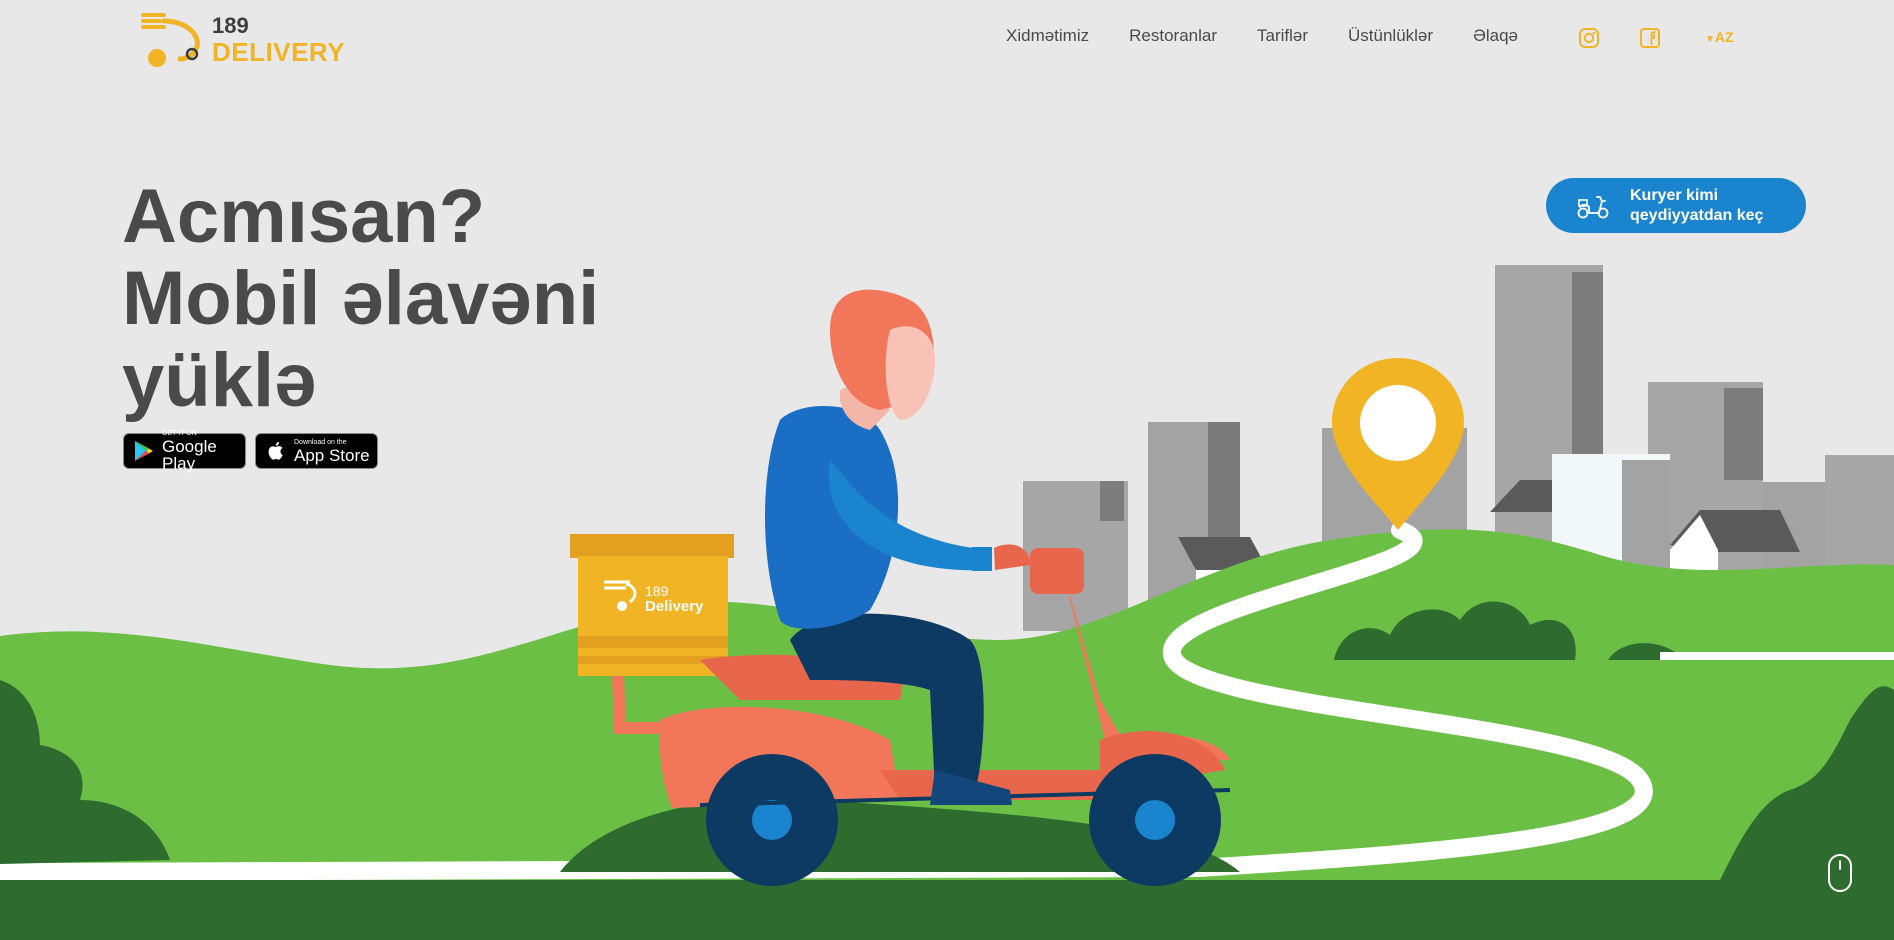 The image size is (1894, 940). What do you see at coordinates (1593, 206) in the screenshot?
I see `scooter-icon` at bounding box center [1593, 206].